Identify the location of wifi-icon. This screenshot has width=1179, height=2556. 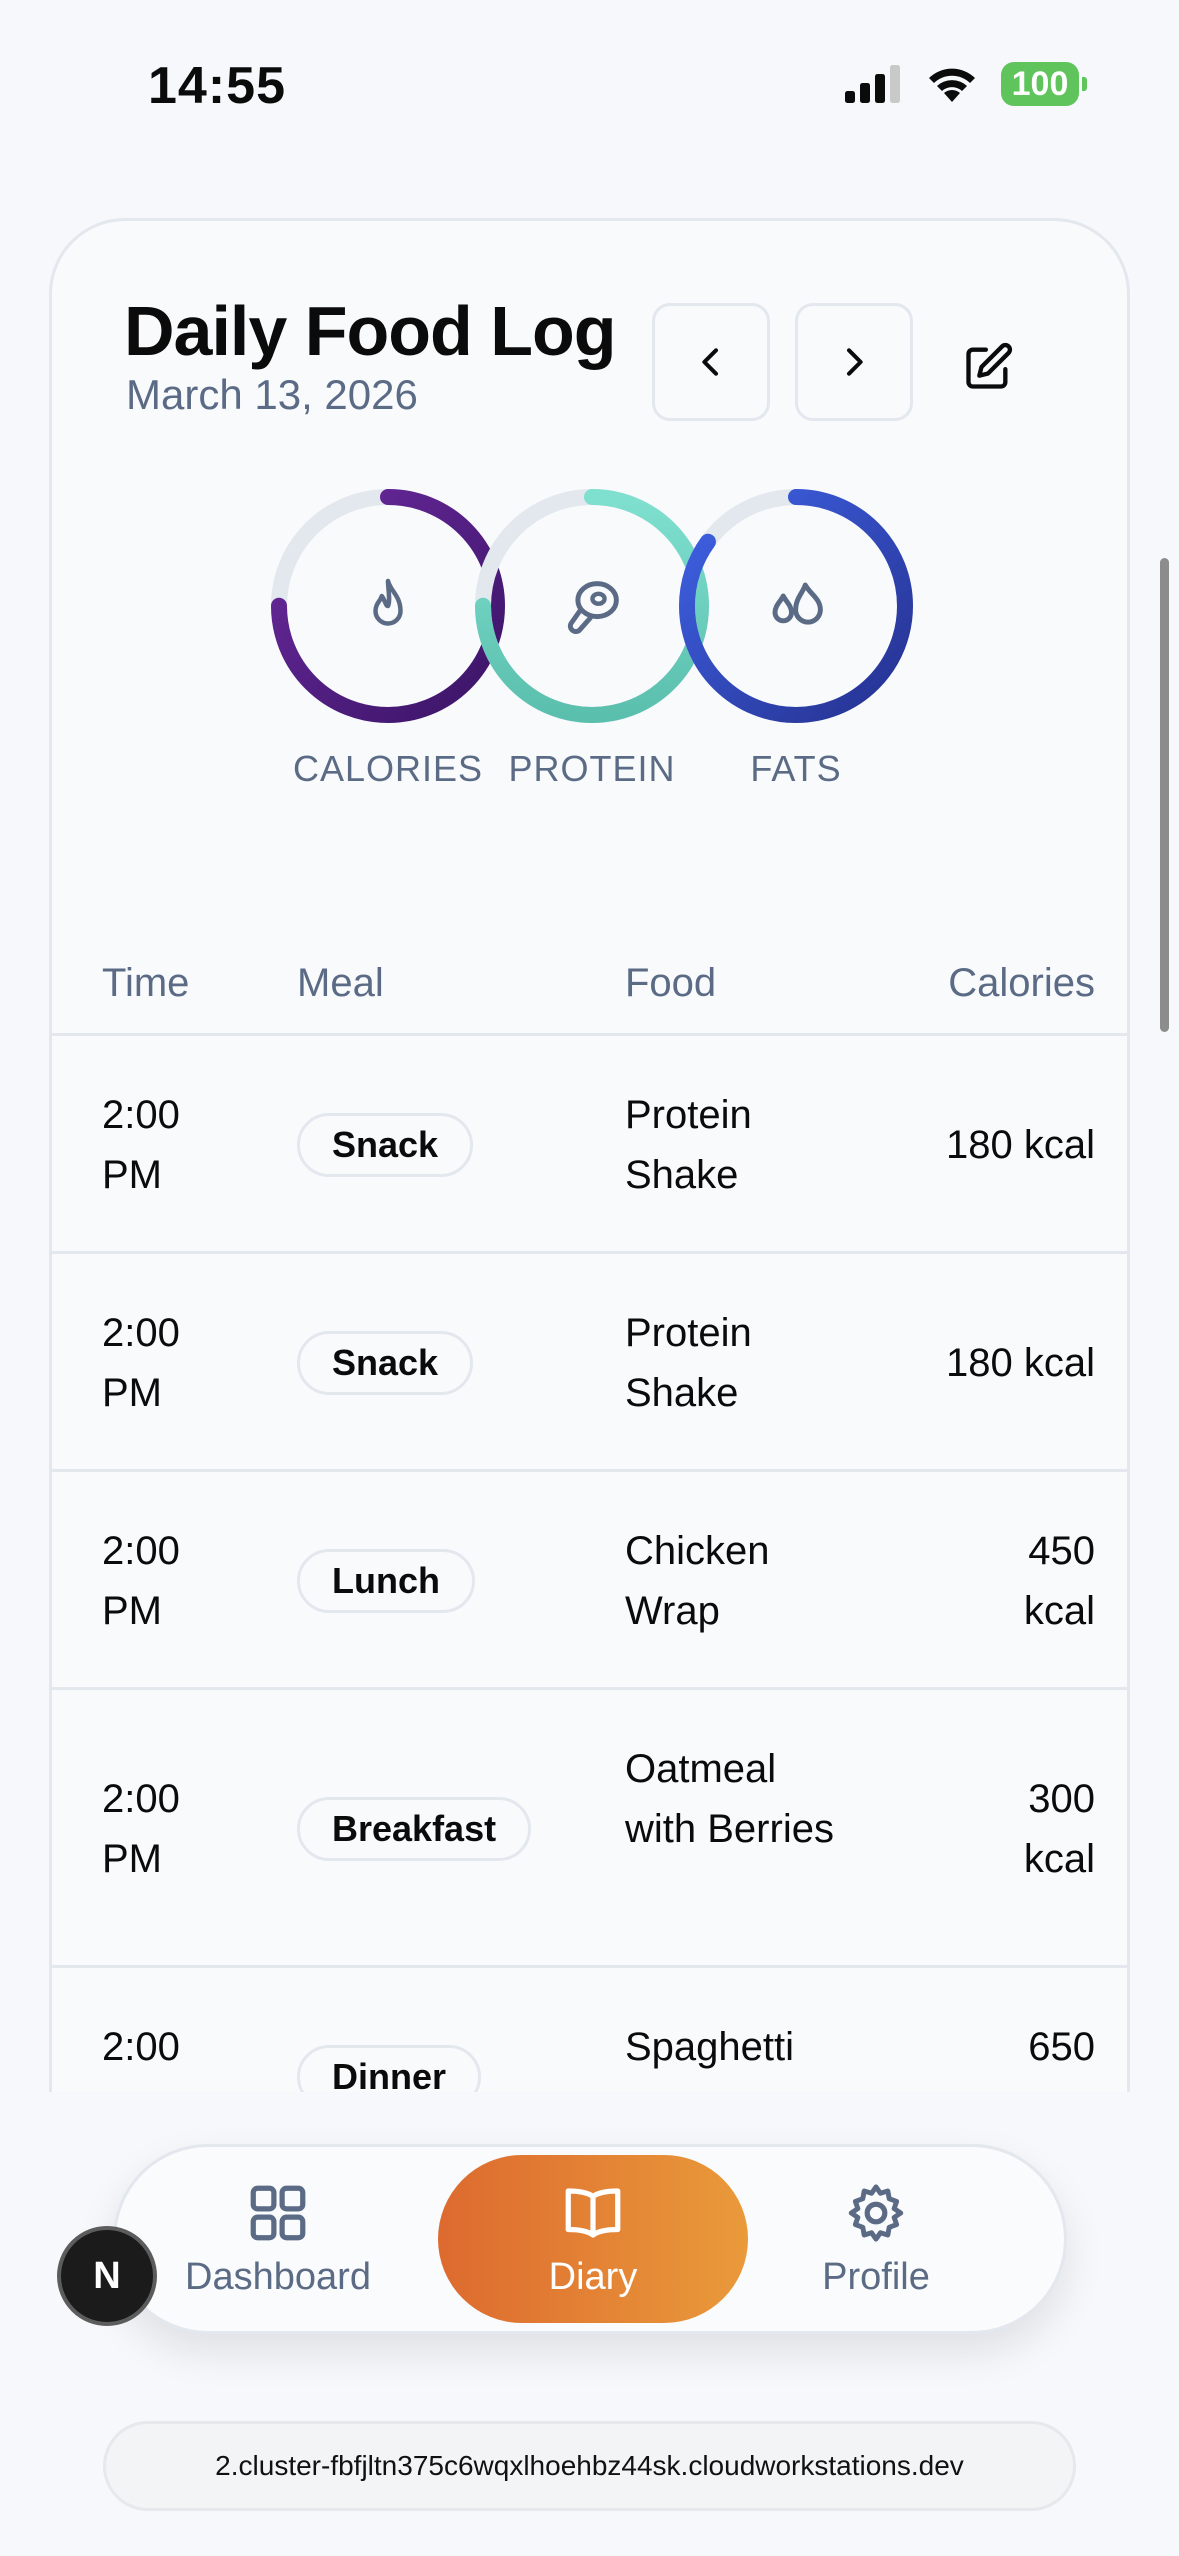
(952, 85).